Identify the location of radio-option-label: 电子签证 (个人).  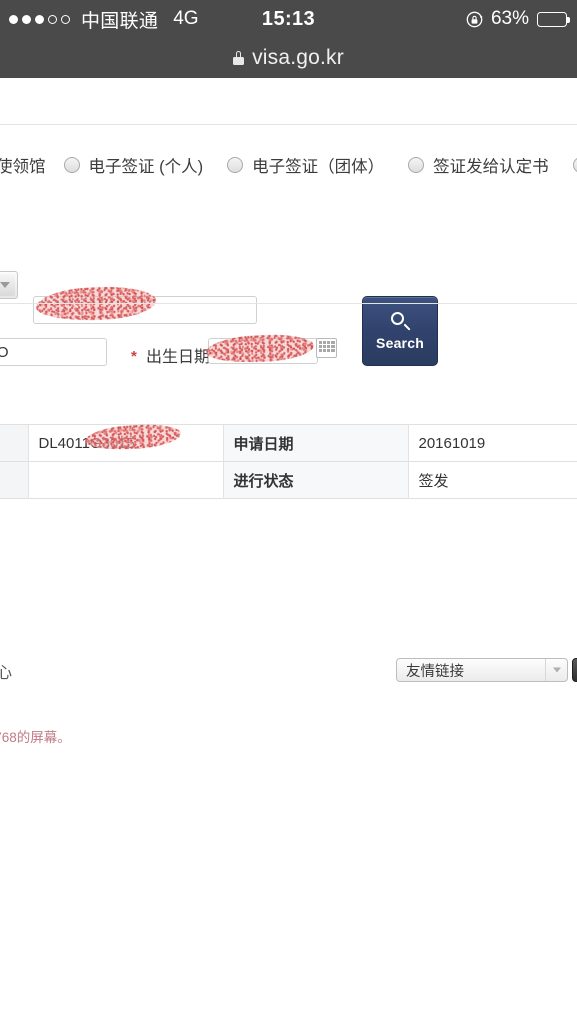
(146, 167).